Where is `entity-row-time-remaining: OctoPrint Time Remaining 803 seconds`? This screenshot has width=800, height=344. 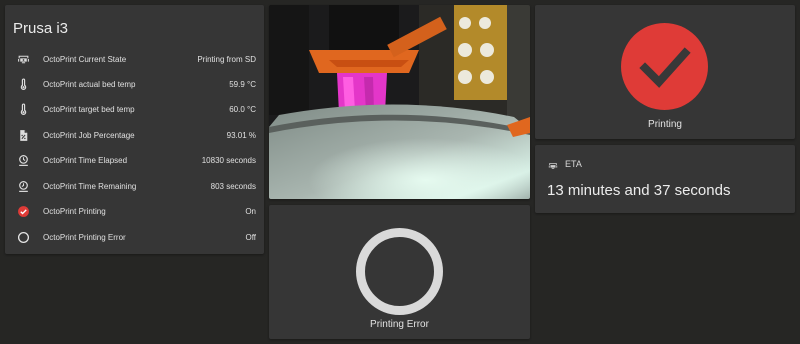
entity-row-time-remaining: OctoPrint Time Remaining 803 seconds is located at coordinates (134, 186).